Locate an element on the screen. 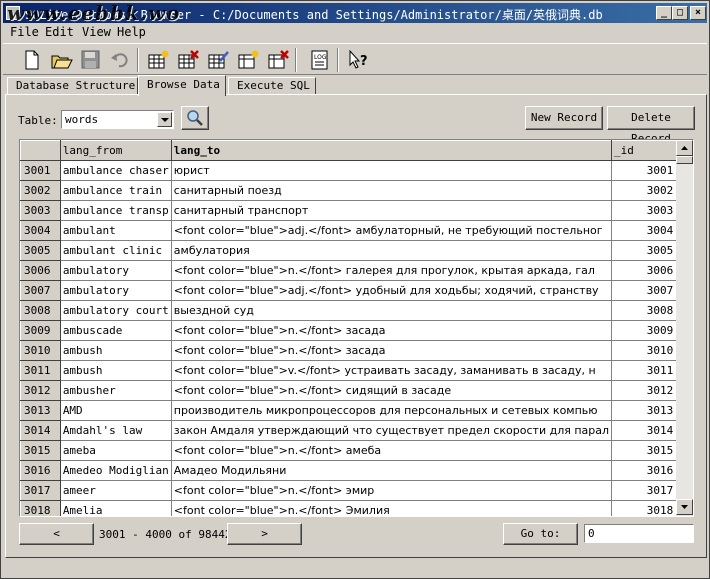  menu-view: View is located at coordinates (96, 32).